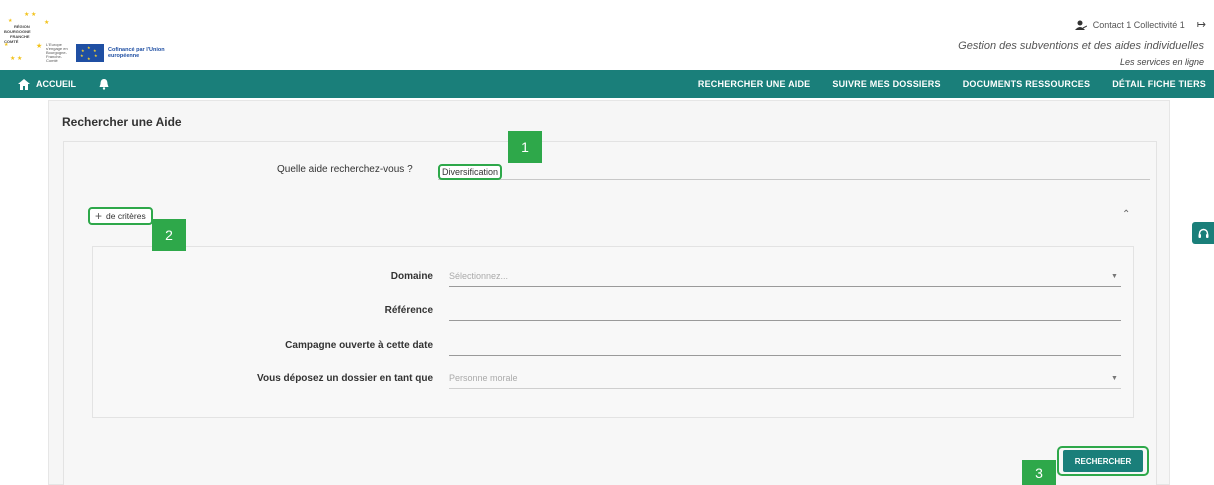  Describe the element at coordinates (122, 122) in the screenshot. I see `page-title: Rechercher une Aide` at that location.